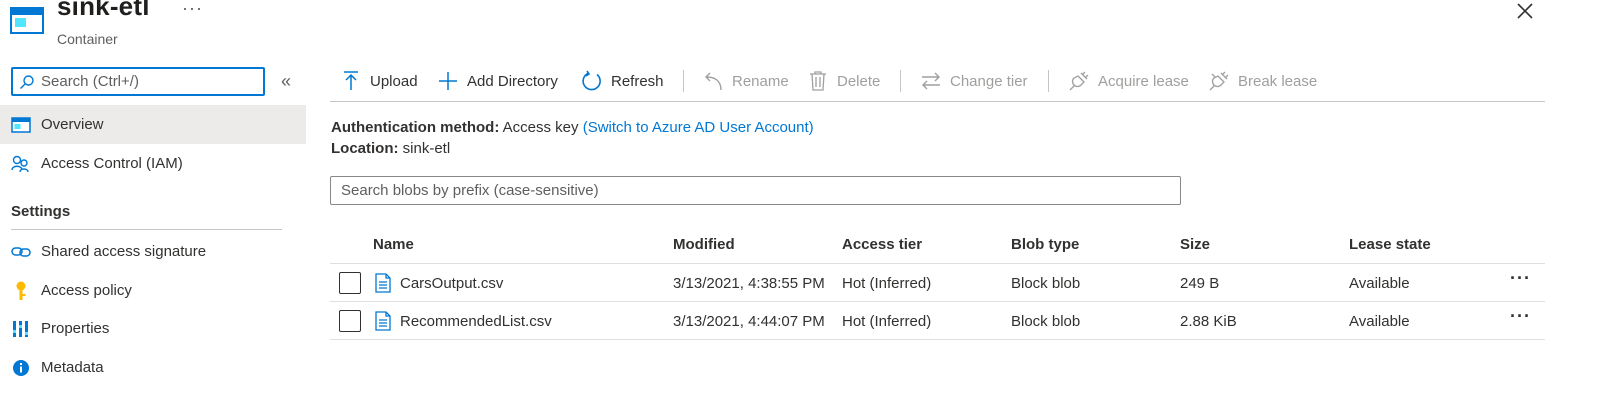 Image resolution: width=1624 pixels, height=406 pixels. What do you see at coordinates (540, 127) in the screenshot?
I see `auth-method-value: Access key` at bounding box center [540, 127].